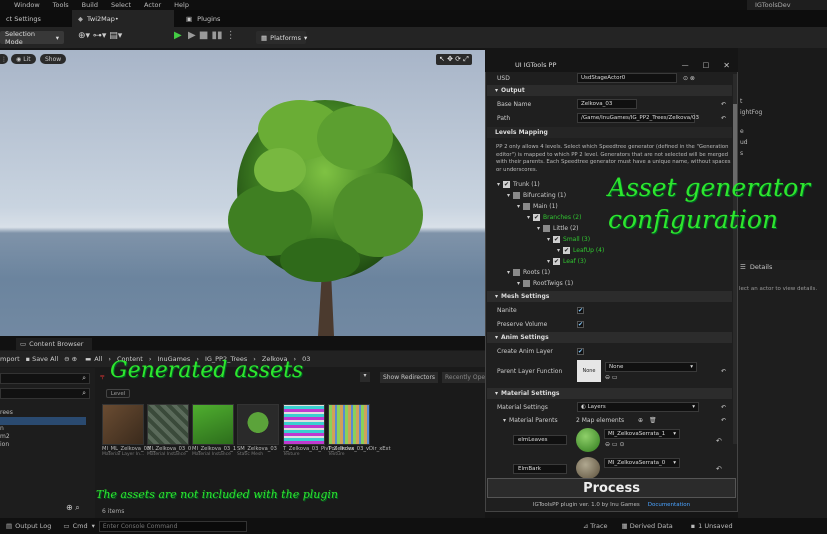 Image resolution: width=827 pixels, height=534 pixels. I want to click on close-icon: ✕, so click(726, 65).